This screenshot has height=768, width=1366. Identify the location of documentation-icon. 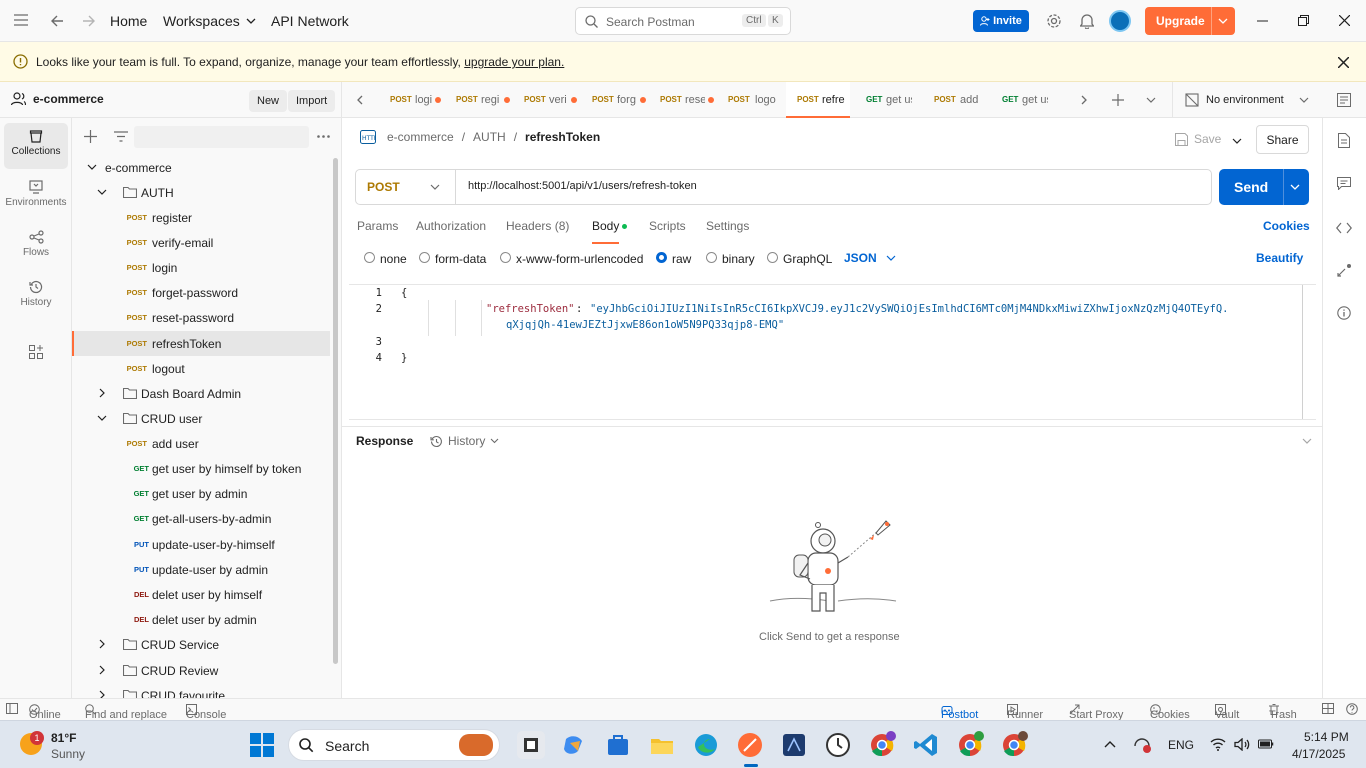
(1344, 140).